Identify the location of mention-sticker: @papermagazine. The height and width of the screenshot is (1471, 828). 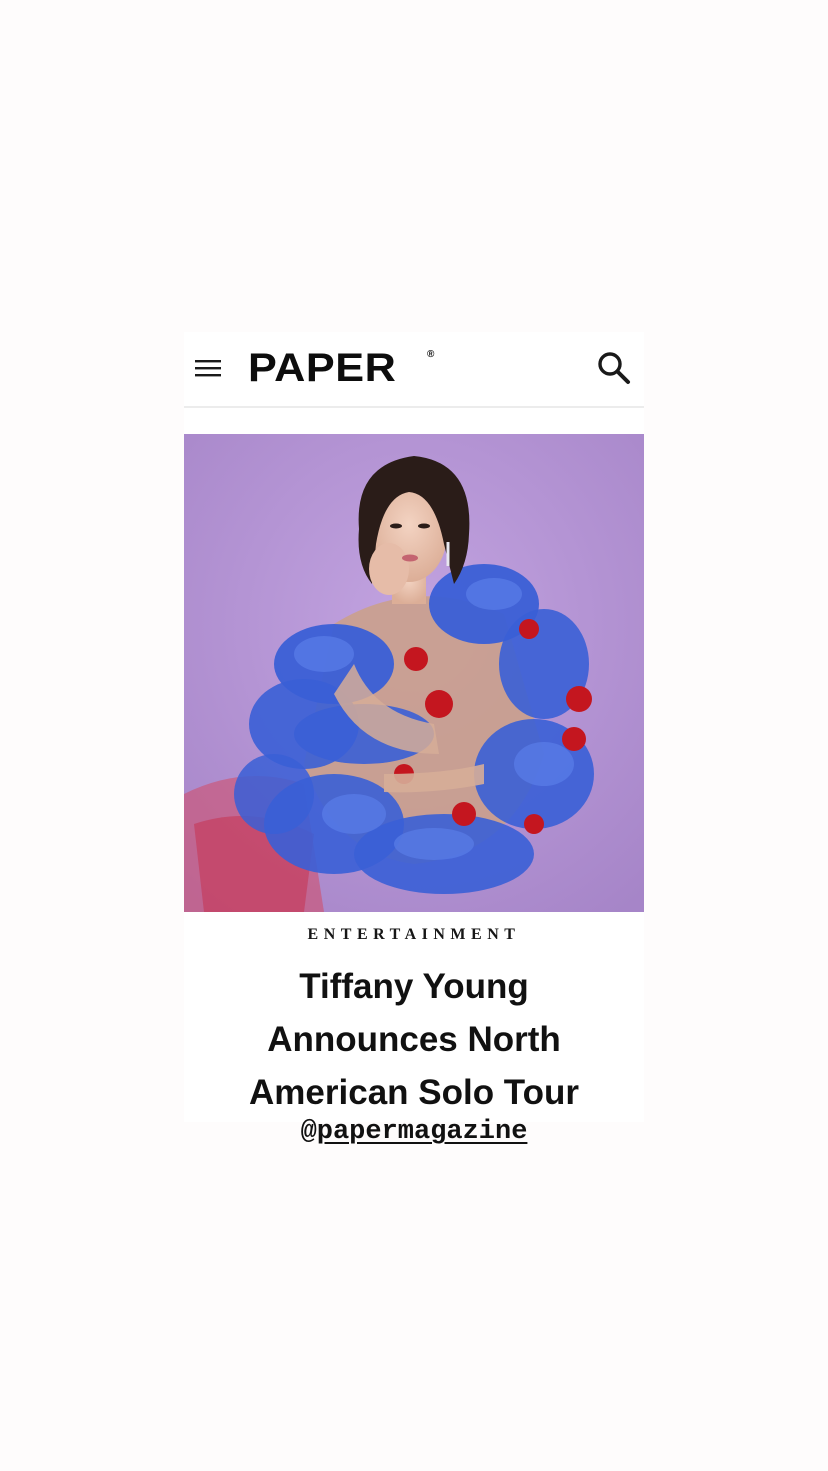
(414, 1132).